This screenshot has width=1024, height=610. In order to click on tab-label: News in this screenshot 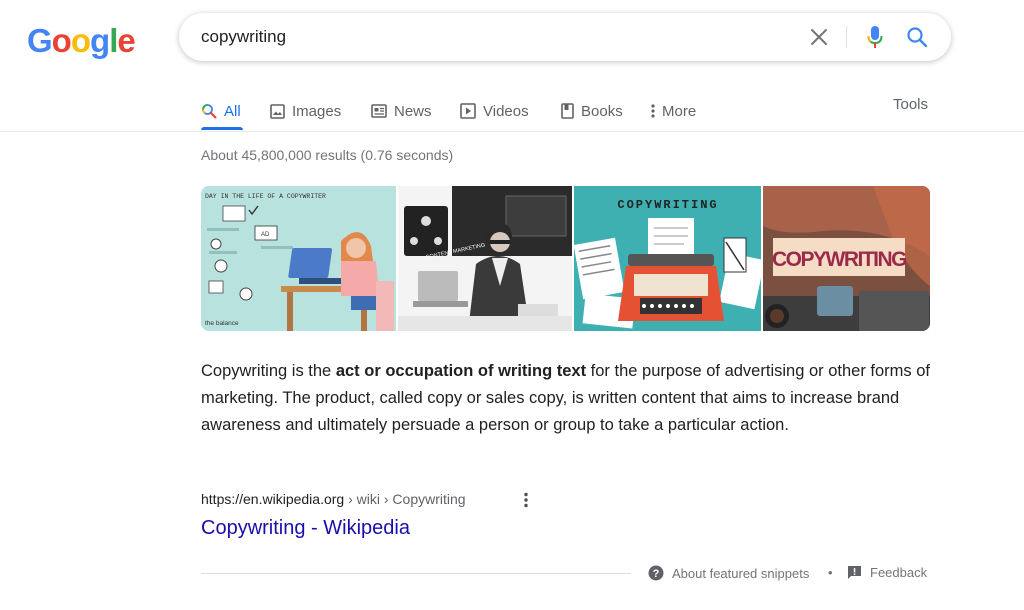, I will do `click(413, 111)`.